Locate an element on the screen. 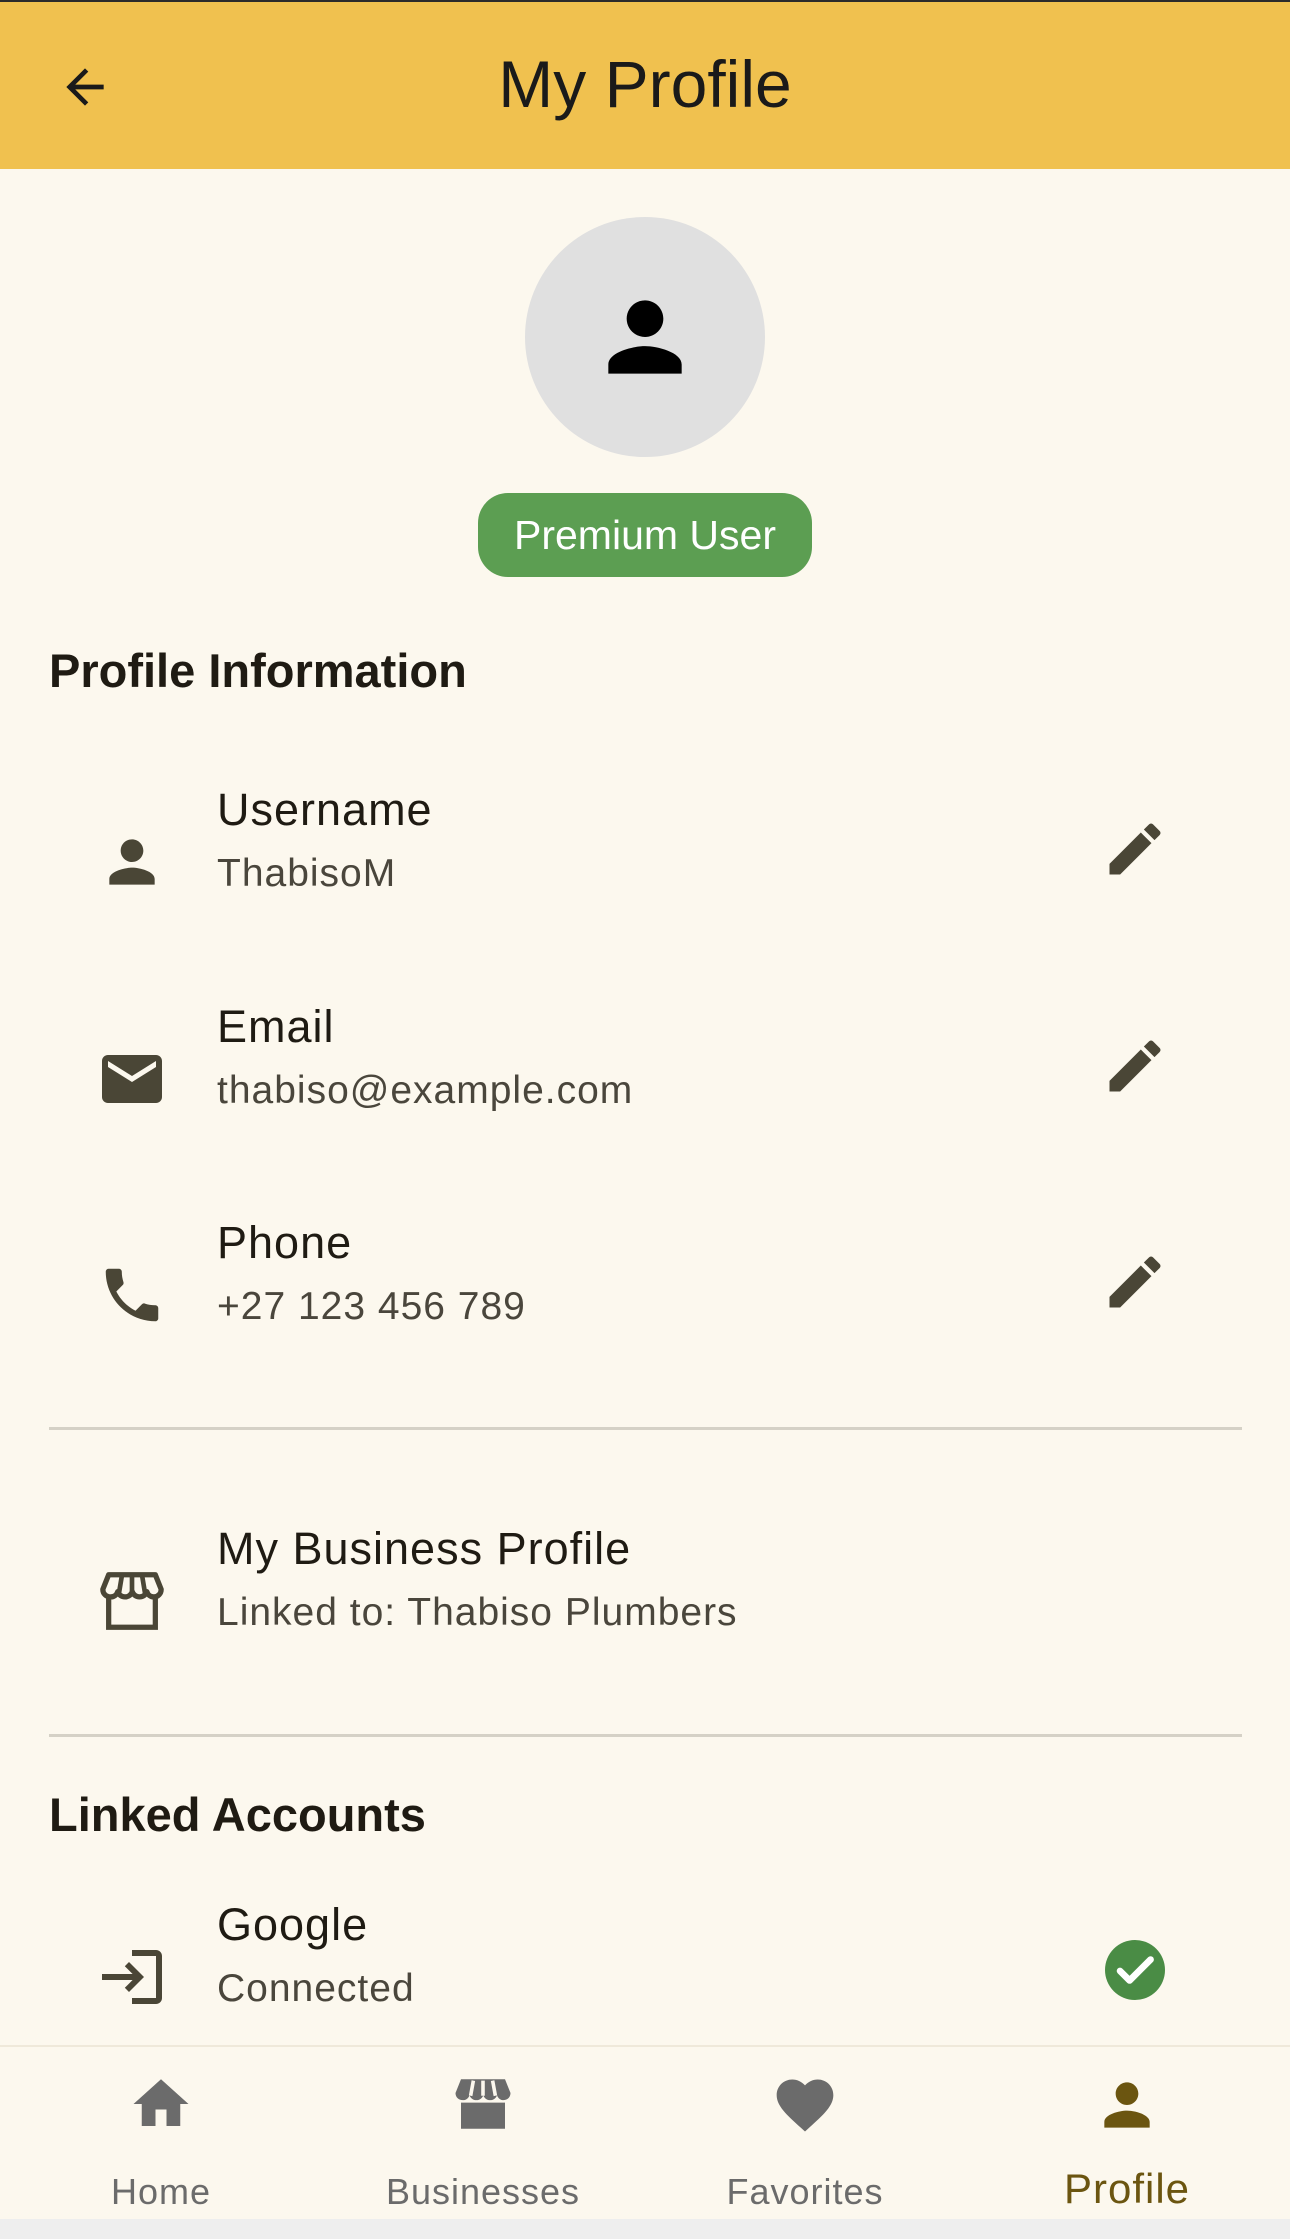 The height and width of the screenshot is (2239, 1290). nav-favorites-label: Favorites is located at coordinates (805, 2191).